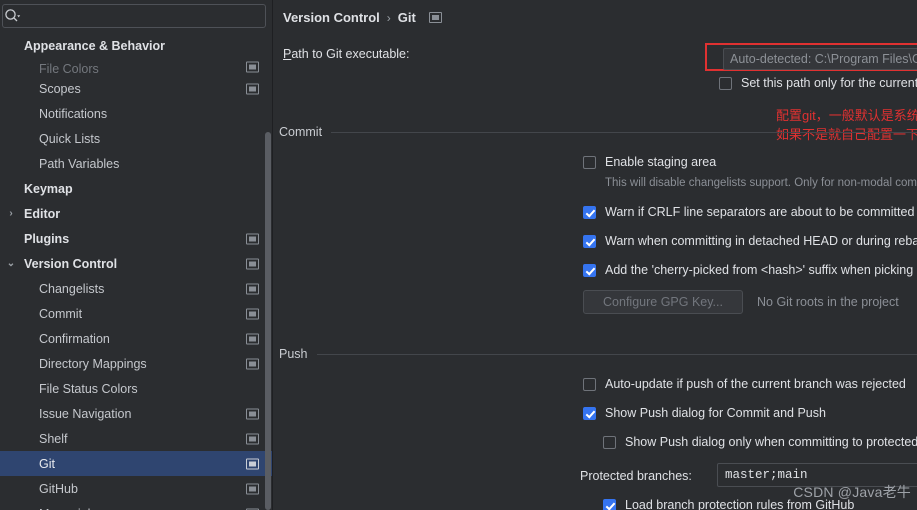 Image resolution: width=917 pixels, height=510 pixels. I want to click on show-push-dialog-checkbox, so click(589, 413).